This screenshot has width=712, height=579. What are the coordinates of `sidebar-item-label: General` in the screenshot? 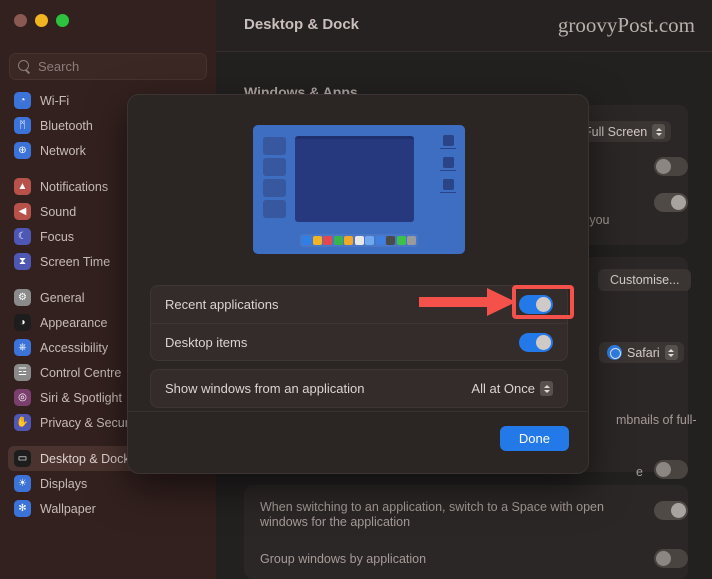 It's located at (62, 297).